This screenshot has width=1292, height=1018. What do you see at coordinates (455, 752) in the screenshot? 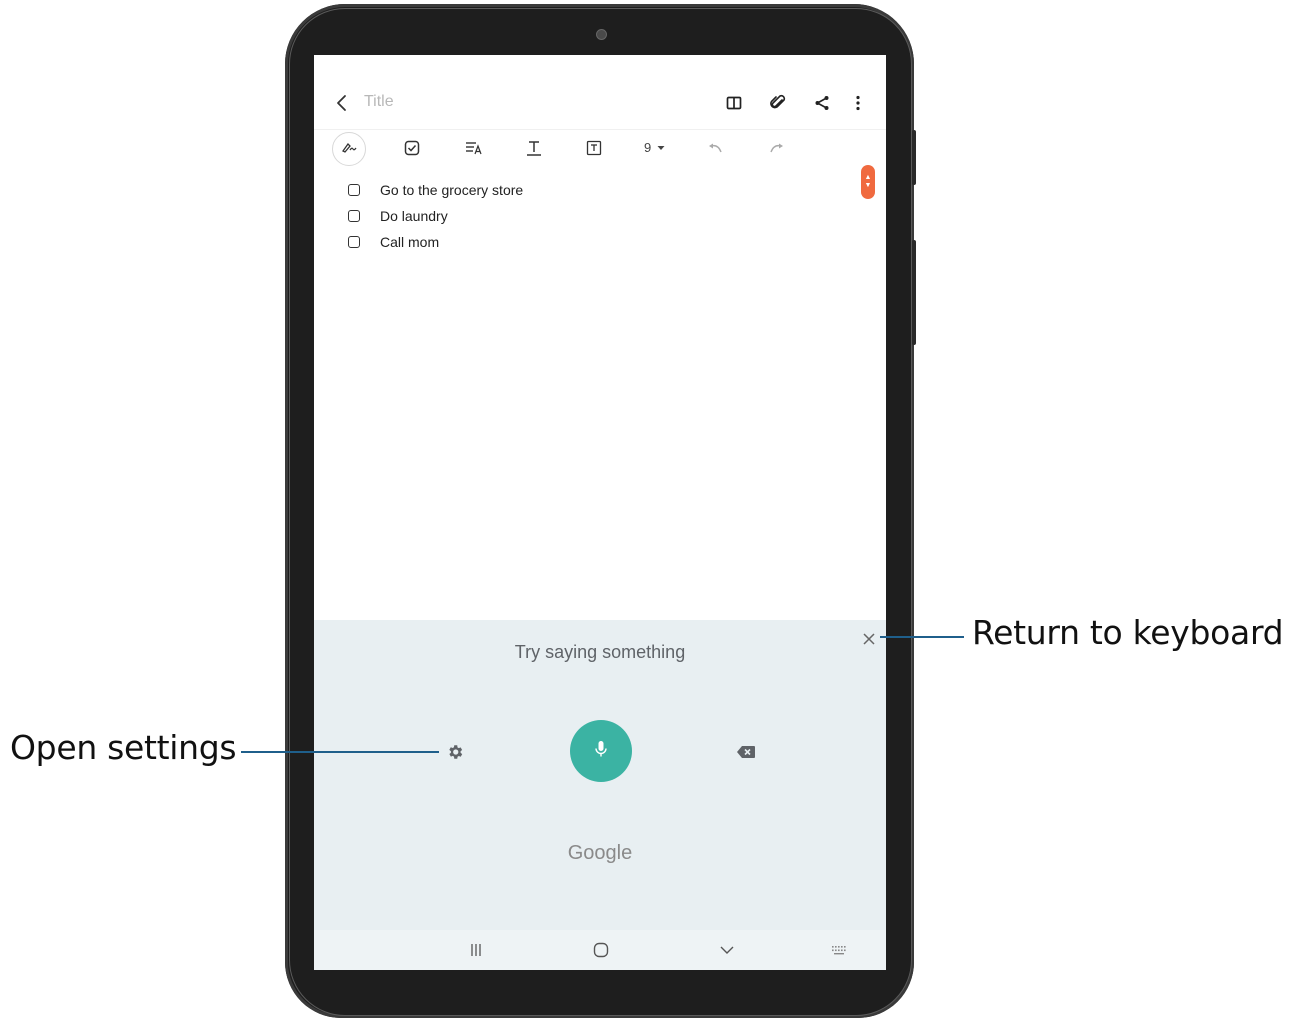
I see `settings-icon` at bounding box center [455, 752].